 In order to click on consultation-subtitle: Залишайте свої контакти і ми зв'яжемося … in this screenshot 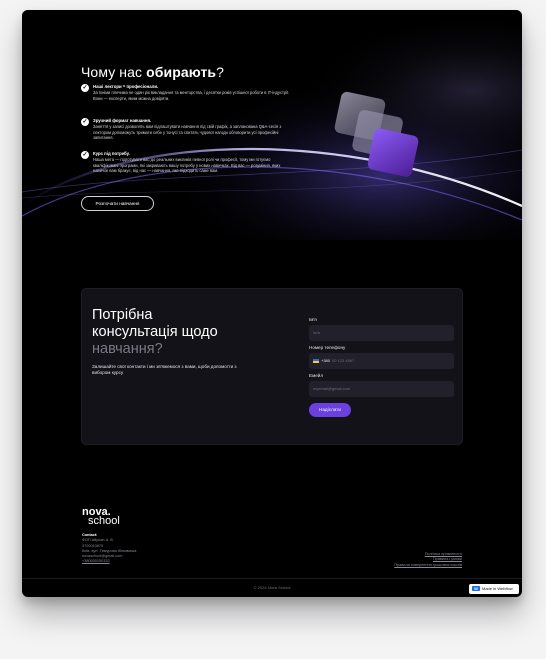, I will do `click(164, 370)`.